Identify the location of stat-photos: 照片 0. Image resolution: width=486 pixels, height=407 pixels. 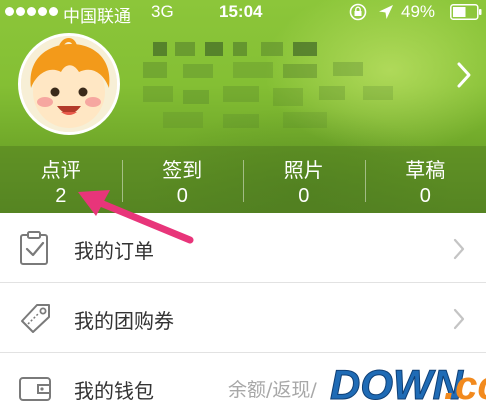
(304, 179).